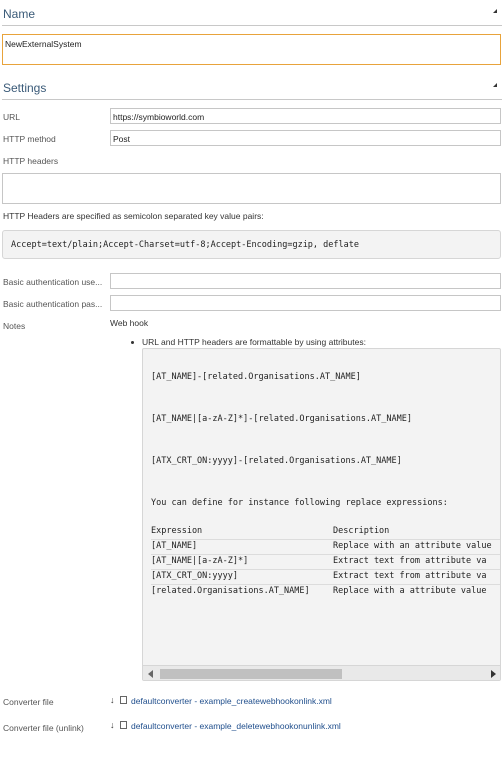 The height and width of the screenshot is (770, 503). I want to click on horizontal-scrollbar, so click(321, 672).